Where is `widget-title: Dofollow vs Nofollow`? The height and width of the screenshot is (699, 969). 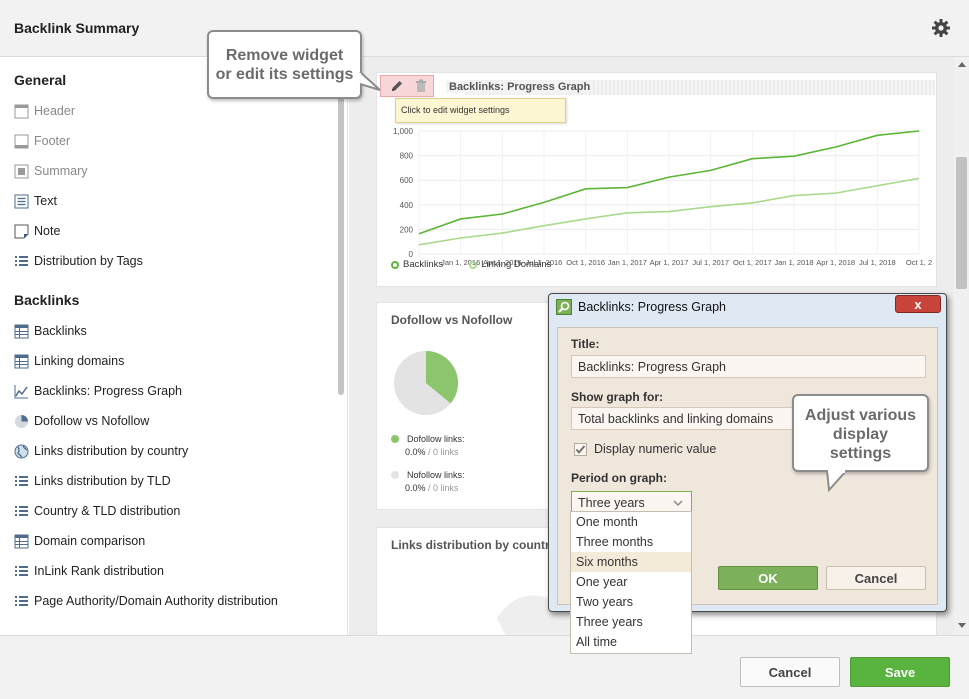
widget-title: Dofollow vs Nofollow is located at coordinates (452, 320).